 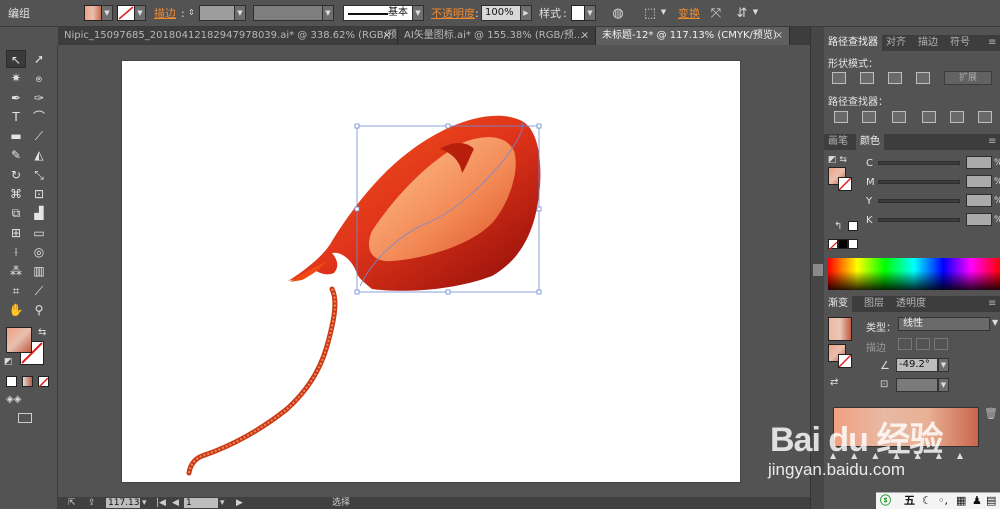 I want to click on graphic-style-dropdown: ▼, so click(x=590, y=13).